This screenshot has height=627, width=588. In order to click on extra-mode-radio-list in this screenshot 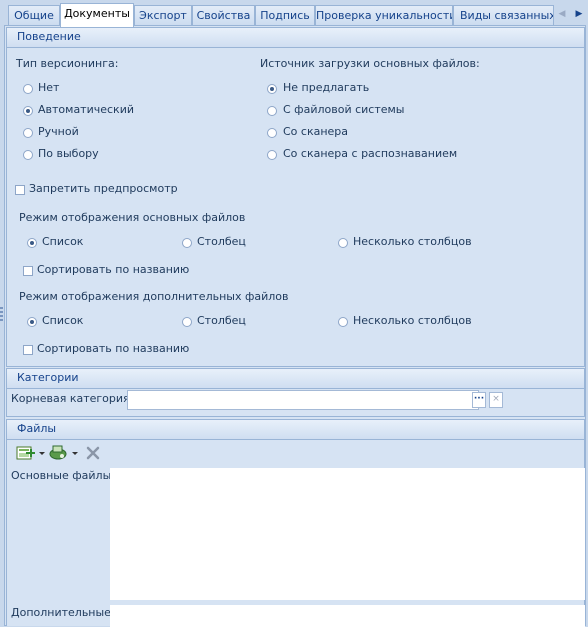, I will do `click(32, 322)`.